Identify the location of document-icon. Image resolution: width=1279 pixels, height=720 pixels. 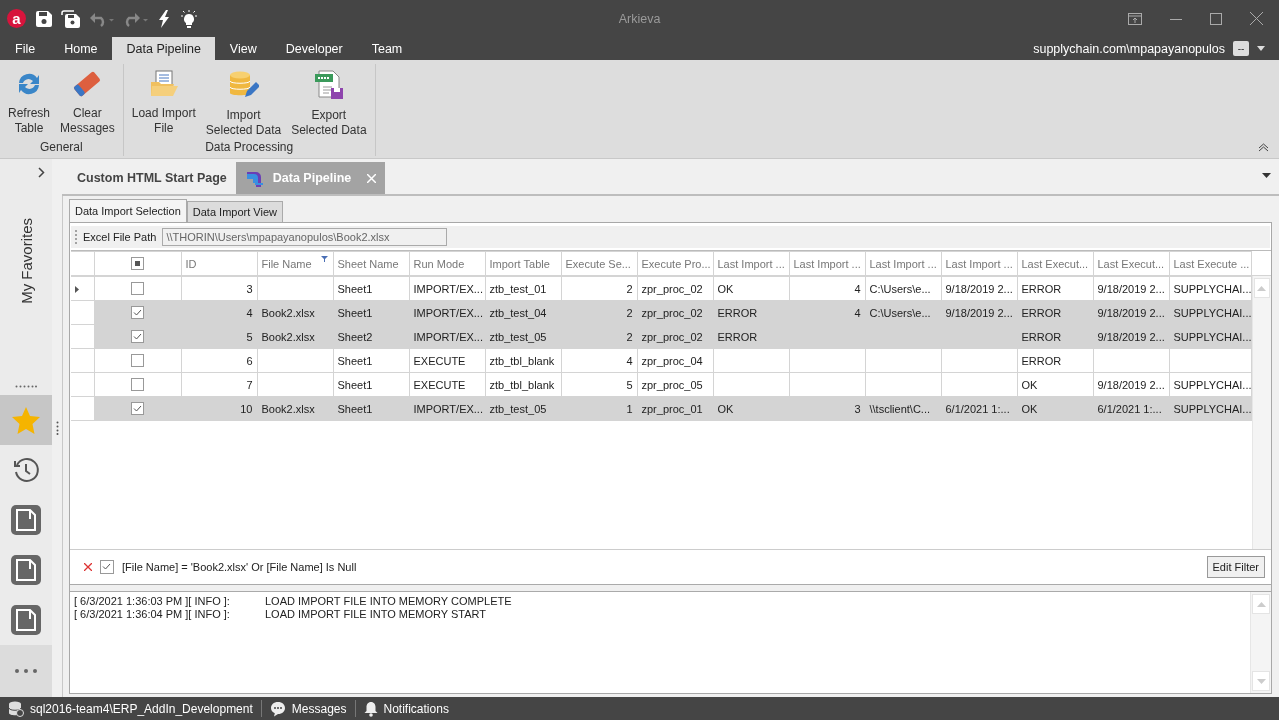
(26, 620).